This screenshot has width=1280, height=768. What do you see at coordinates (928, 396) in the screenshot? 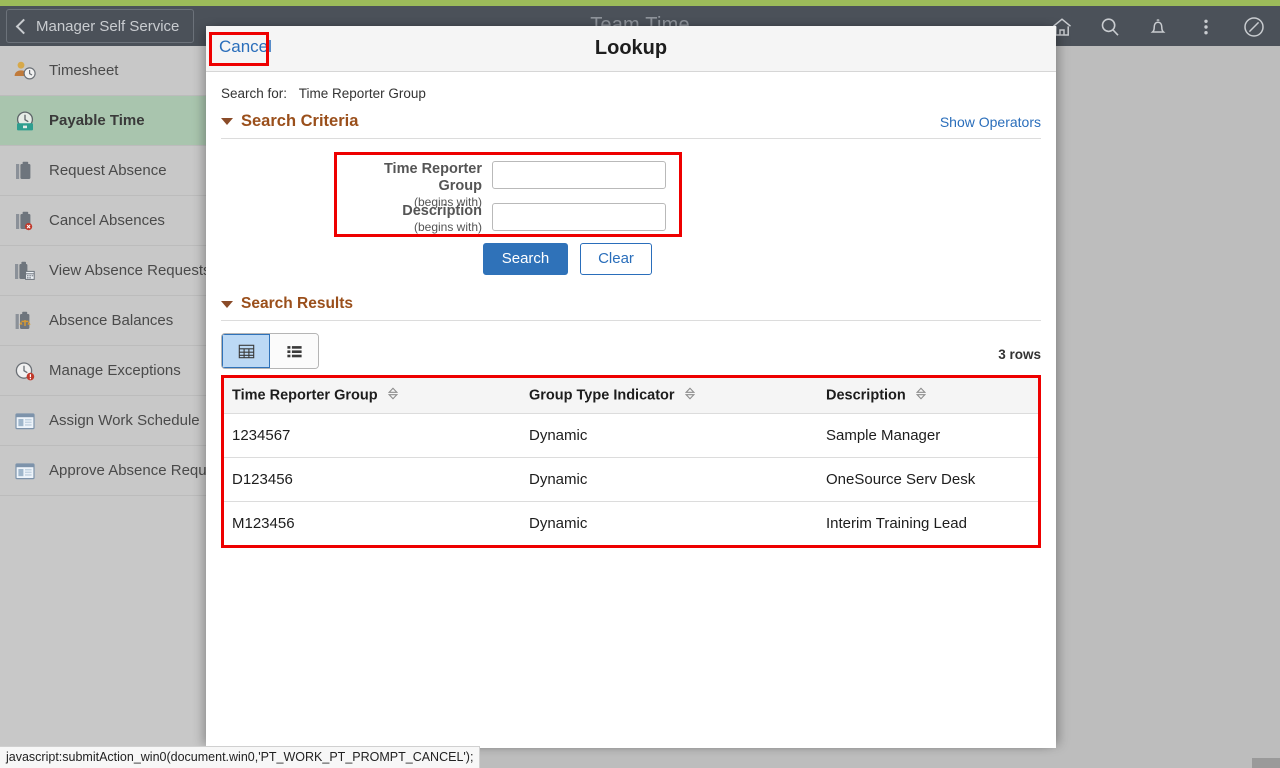
I see `column-header-description: Description` at bounding box center [928, 396].